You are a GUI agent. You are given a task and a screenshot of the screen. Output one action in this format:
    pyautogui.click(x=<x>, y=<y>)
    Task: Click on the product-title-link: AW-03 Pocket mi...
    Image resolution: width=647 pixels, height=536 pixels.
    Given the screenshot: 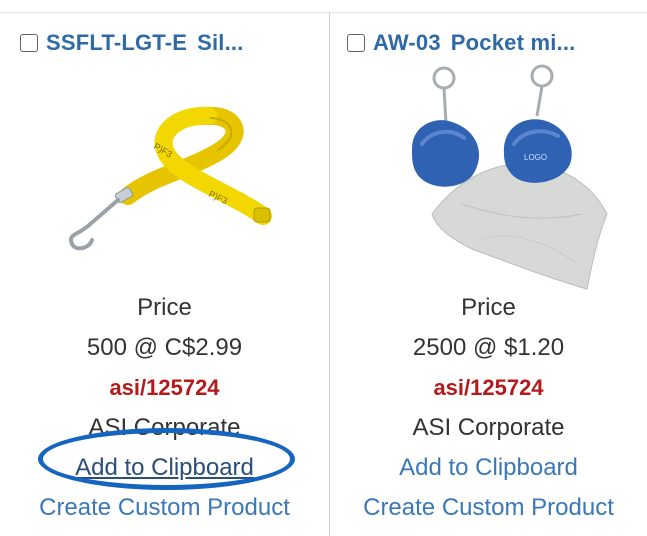 What is the action you would take?
    pyautogui.click(x=474, y=43)
    